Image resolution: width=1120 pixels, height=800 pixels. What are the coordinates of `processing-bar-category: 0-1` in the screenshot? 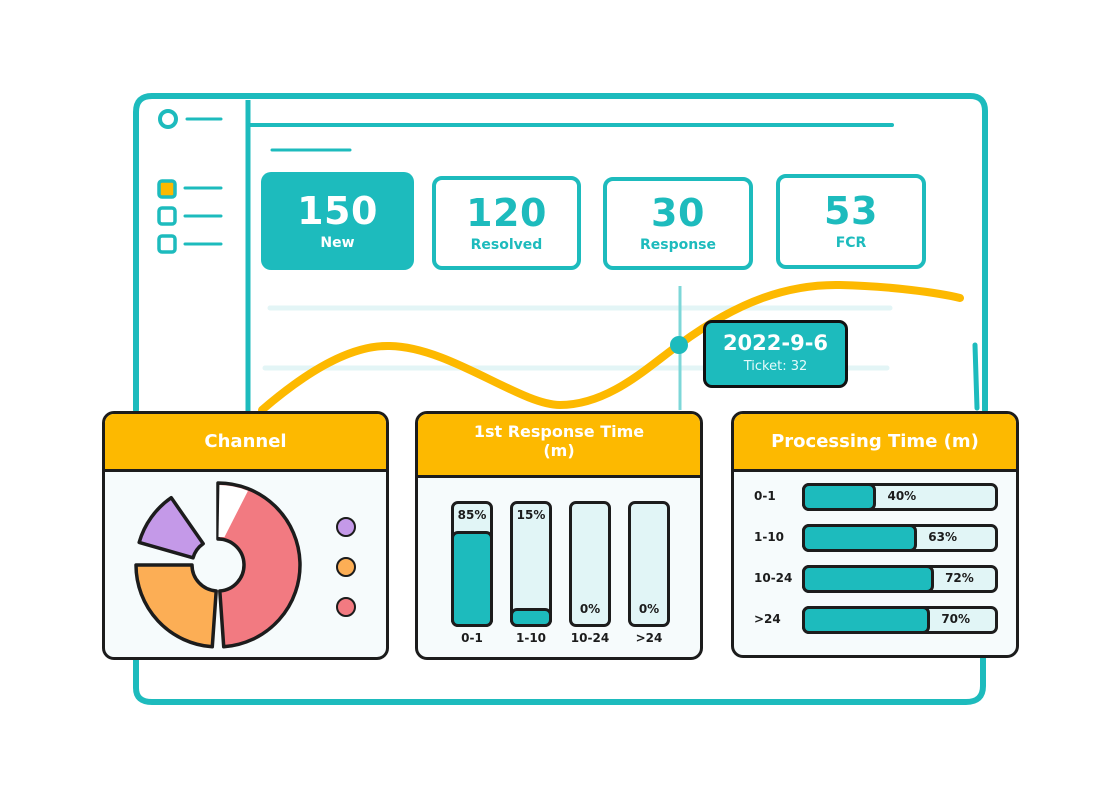 It's located at (765, 496).